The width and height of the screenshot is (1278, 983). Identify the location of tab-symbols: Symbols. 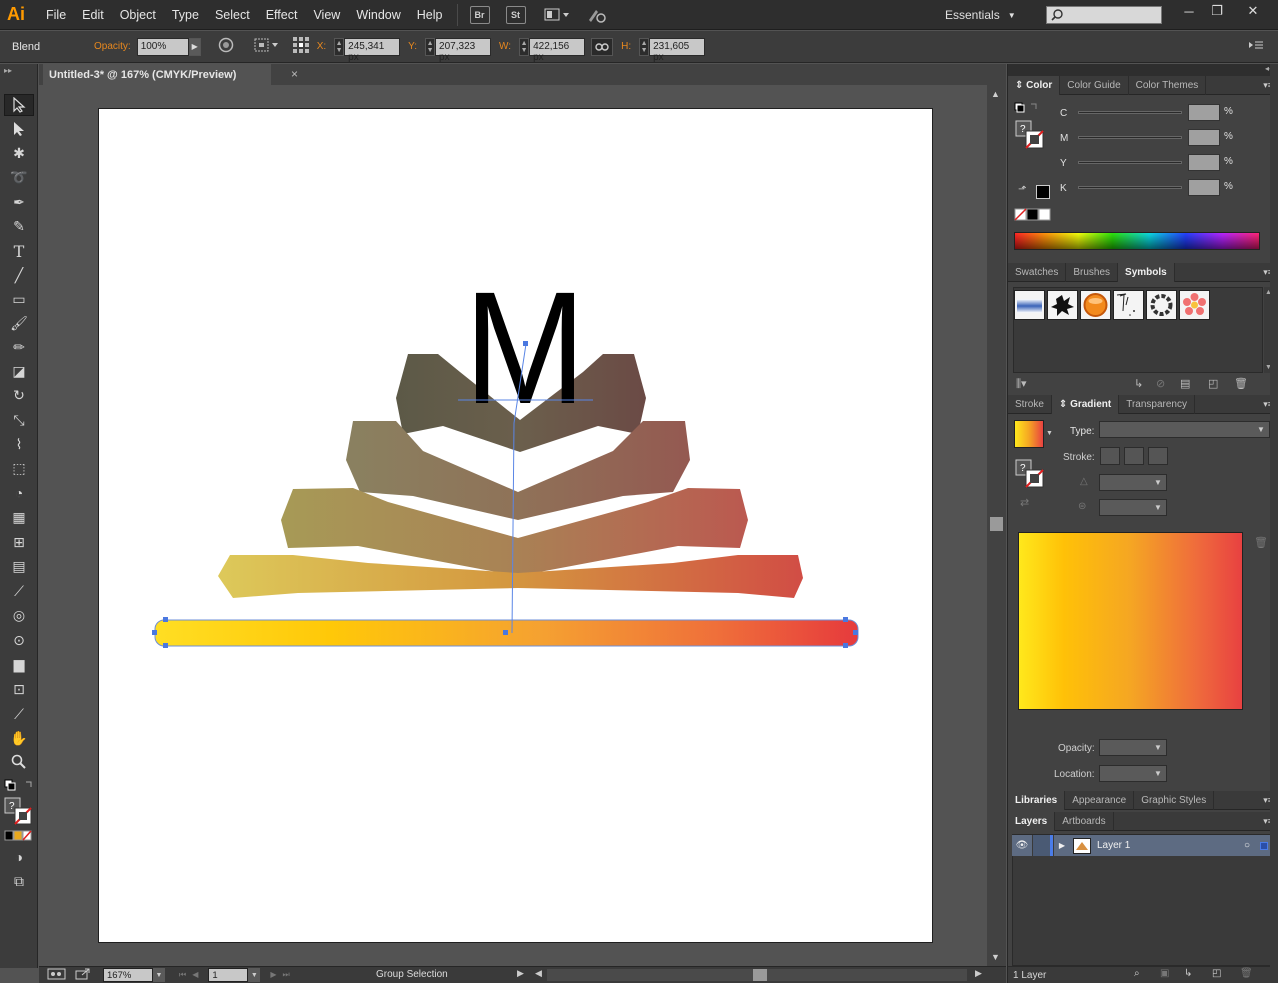
(1146, 272).